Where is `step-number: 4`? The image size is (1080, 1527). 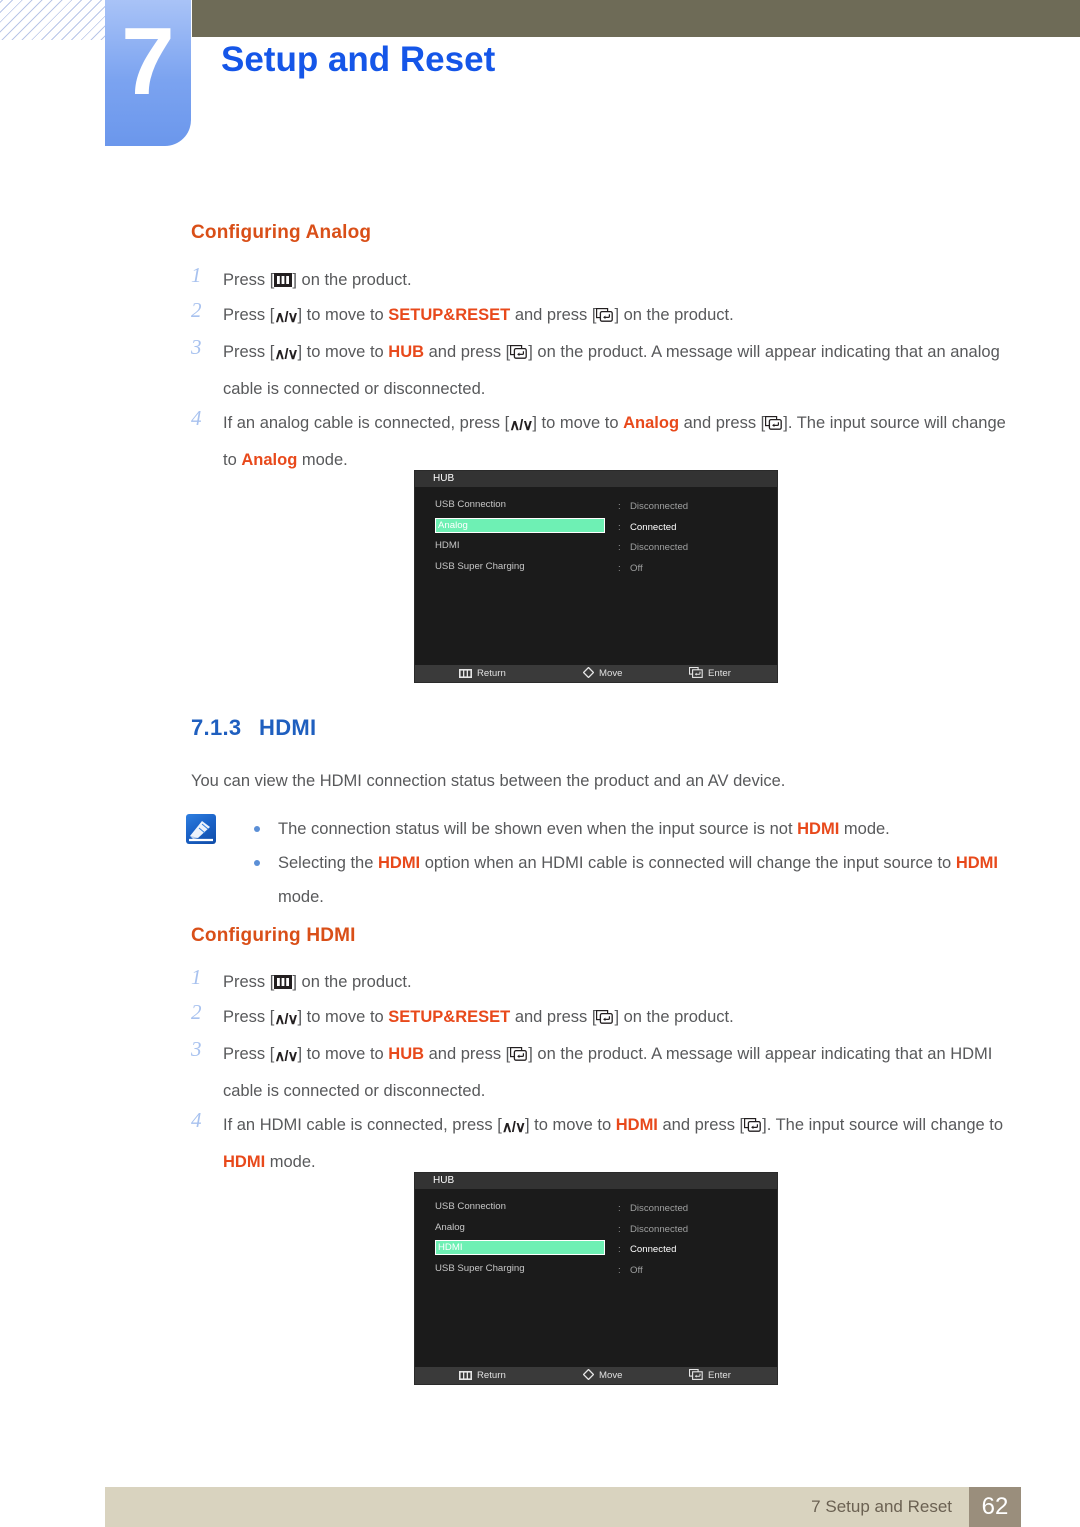 step-number: 4 is located at coordinates (196, 418).